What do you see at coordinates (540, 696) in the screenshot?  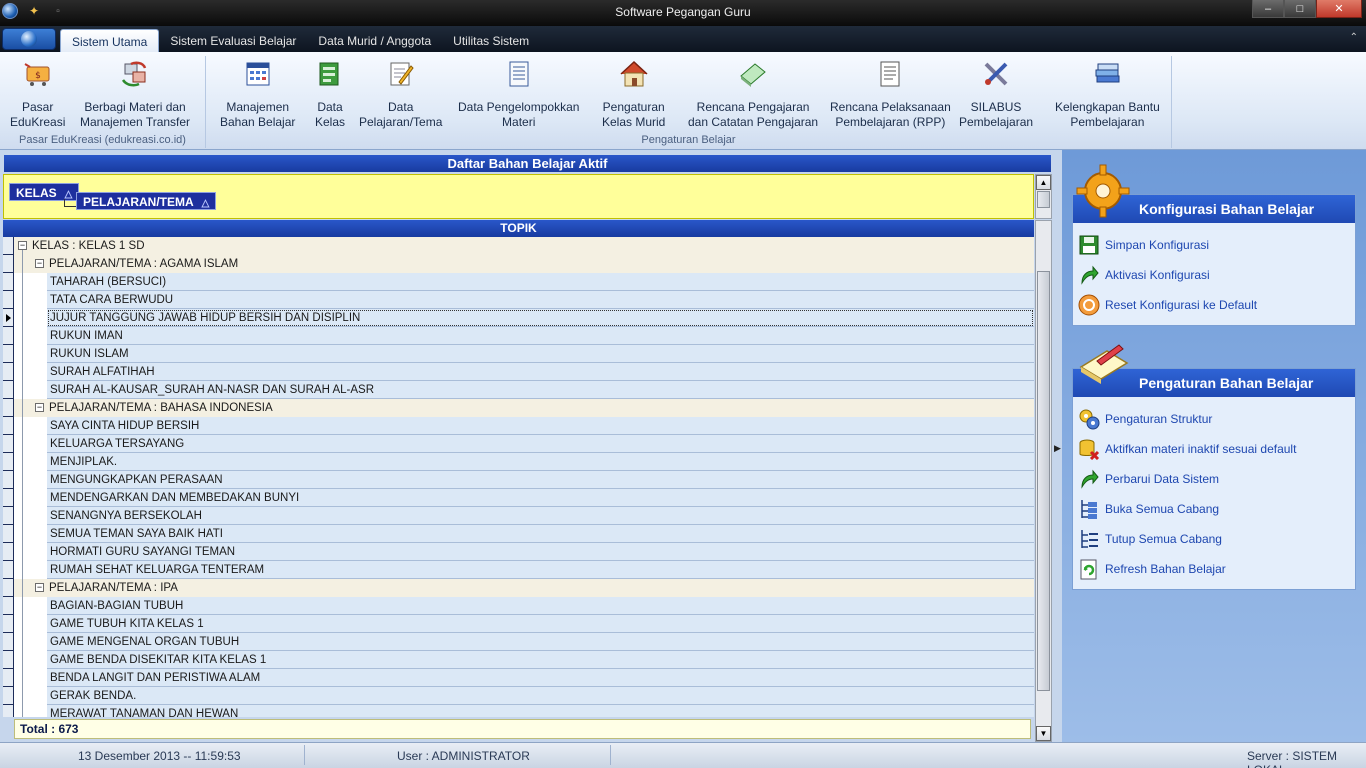 I see `row-text: GERAK BENDA.` at bounding box center [540, 696].